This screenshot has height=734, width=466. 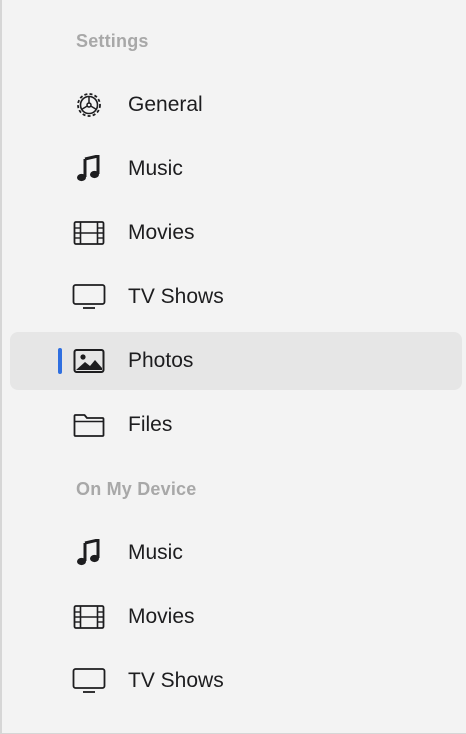 I want to click on sidebar-item-photos: Photos, so click(x=236, y=361).